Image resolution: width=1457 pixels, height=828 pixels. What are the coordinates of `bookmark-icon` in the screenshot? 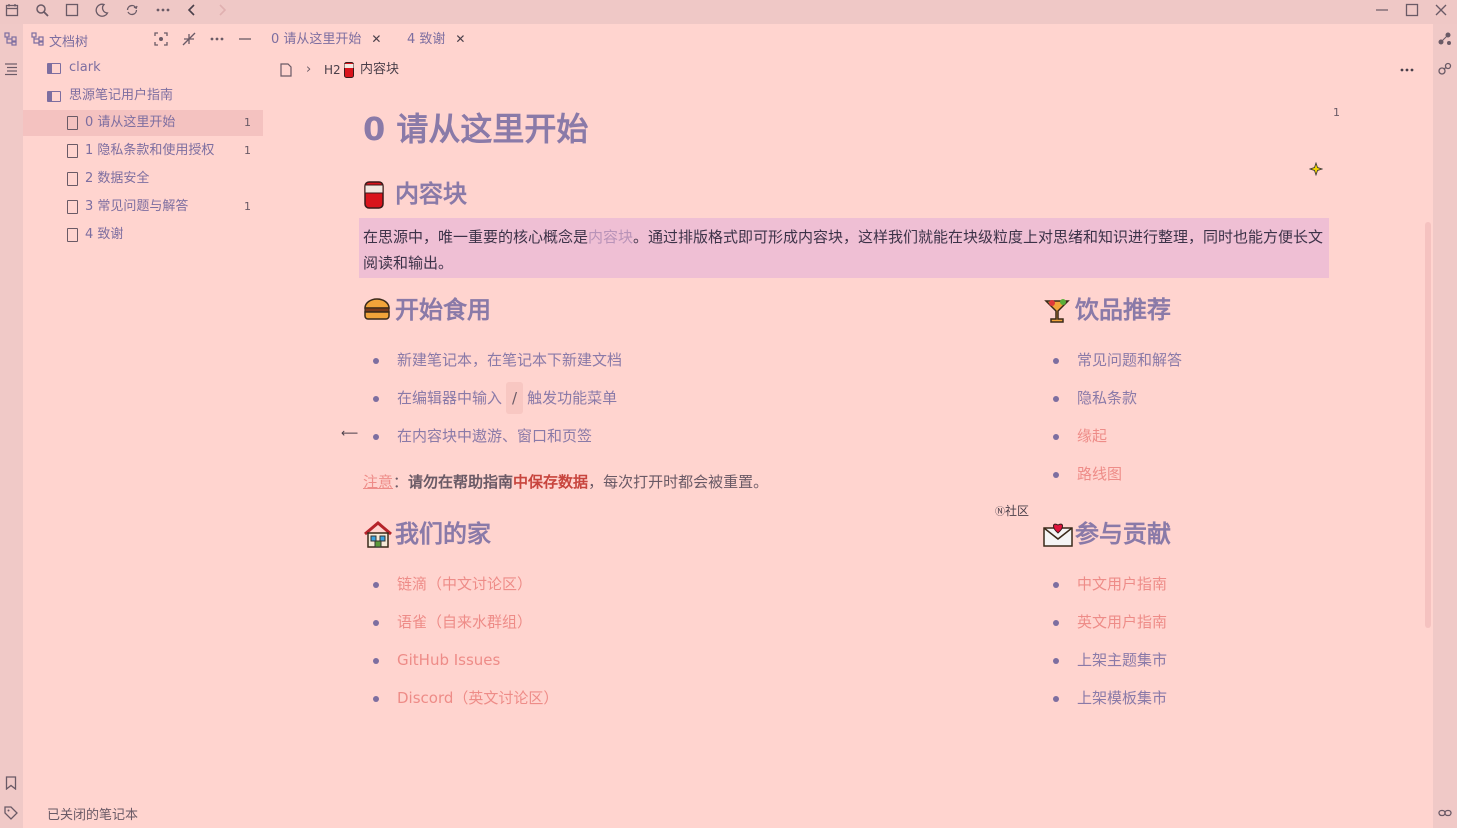 It's located at (11, 783).